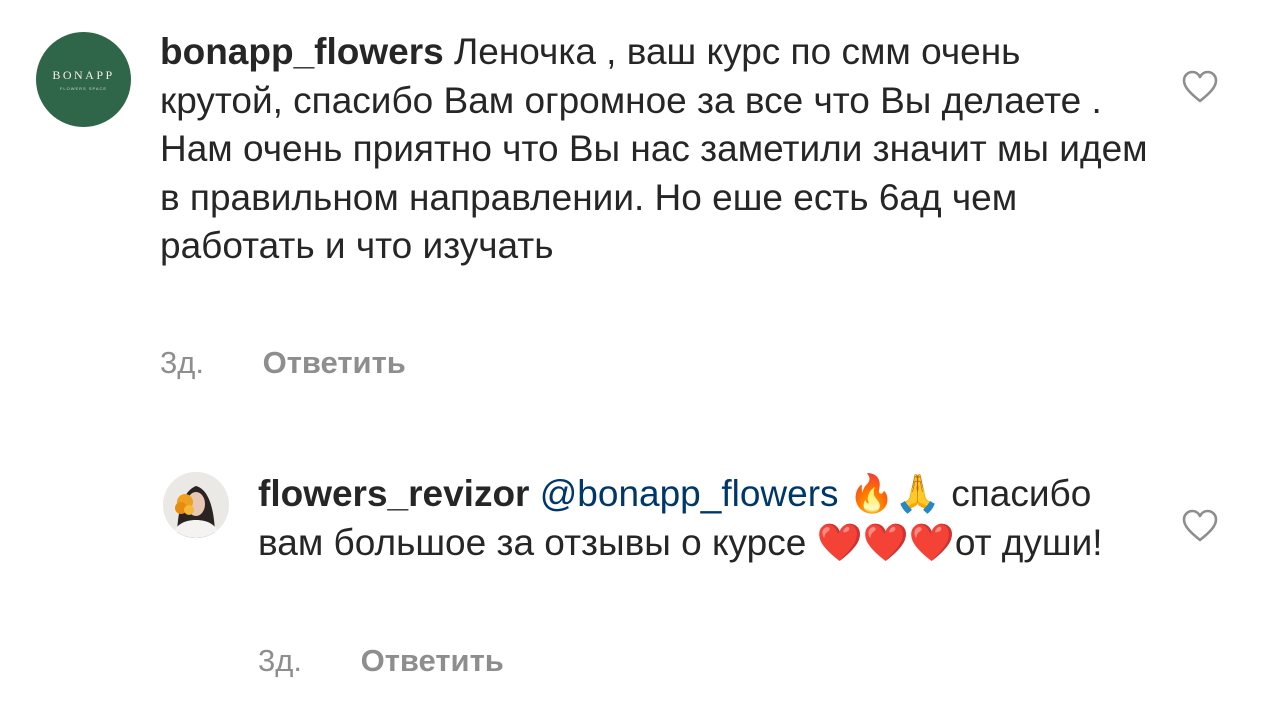  I want to click on emoji-fire-pray: 🔥🙏, so click(894, 493).